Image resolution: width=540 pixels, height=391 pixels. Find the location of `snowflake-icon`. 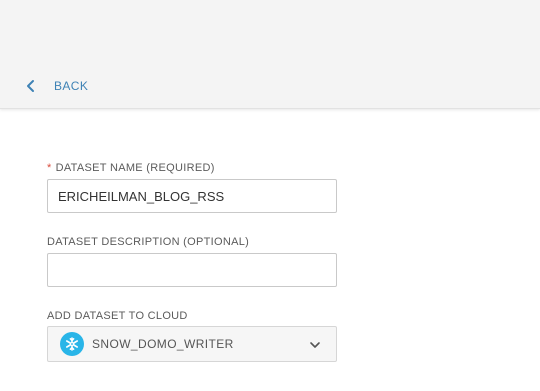

snowflake-icon is located at coordinates (72, 344).